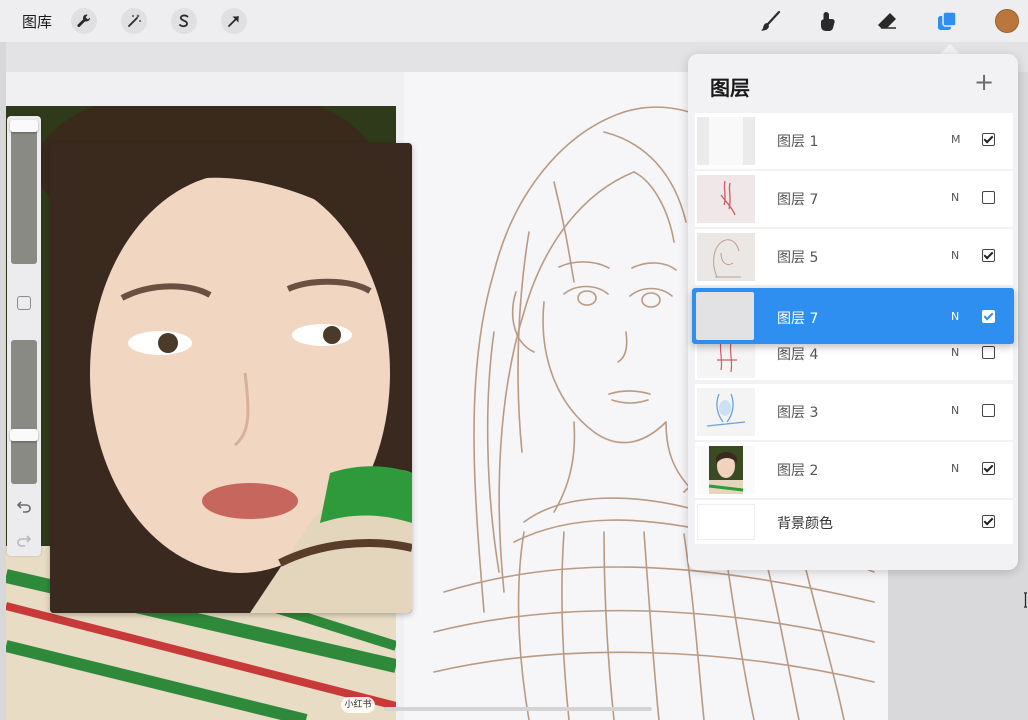 The width and height of the screenshot is (1028, 720). I want to click on gallery-button: 图库, so click(37, 21).